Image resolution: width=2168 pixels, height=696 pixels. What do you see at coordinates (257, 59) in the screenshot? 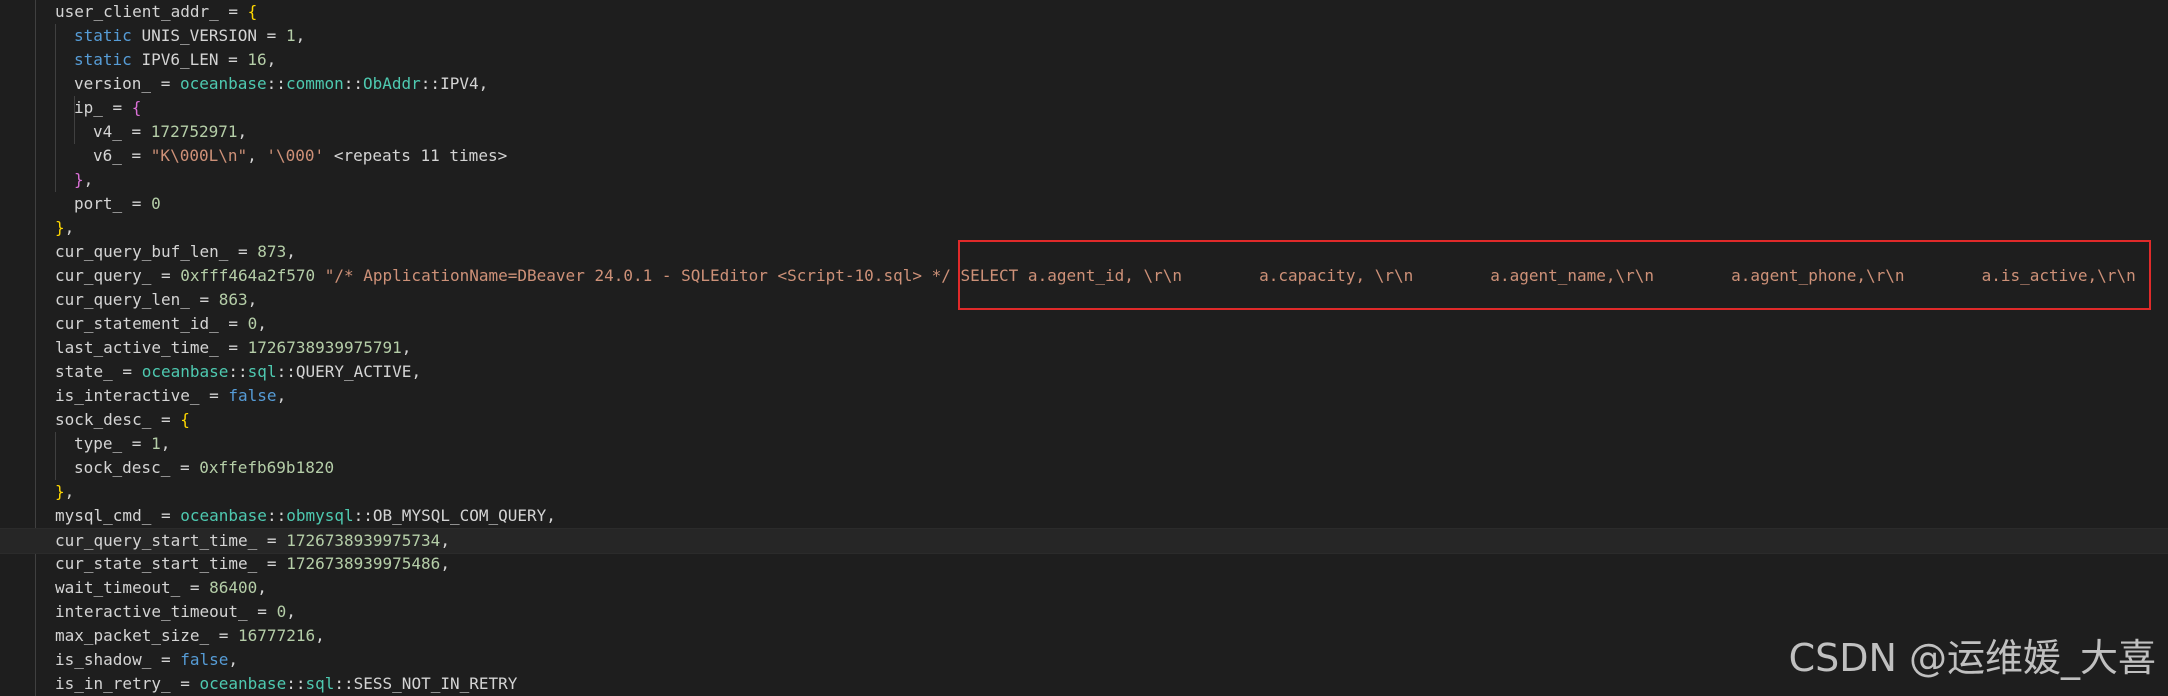
I see `code-token: 16` at bounding box center [257, 59].